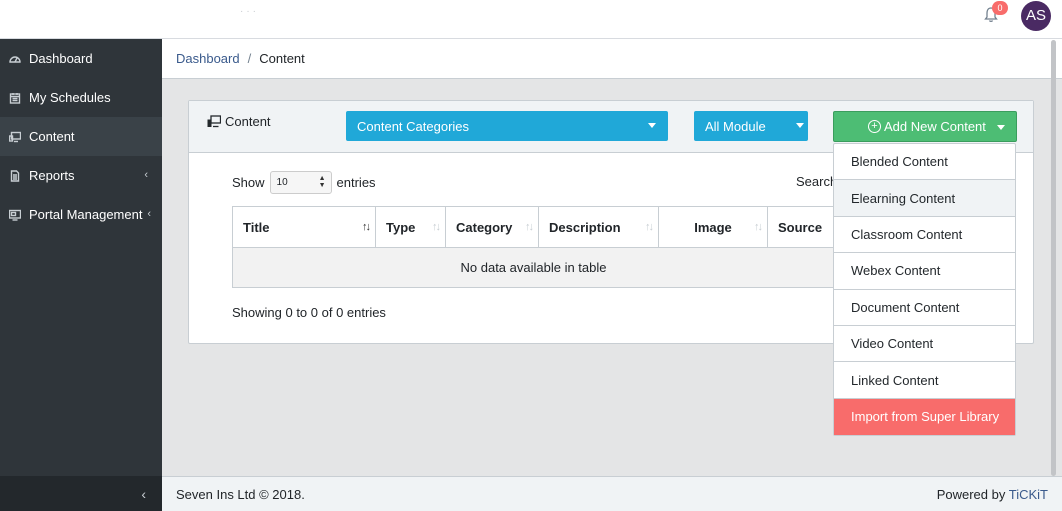 The height and width of the screenshot is (511, 1062). I want to click on add-new-content-main: + Add New Content, so click(910, 126).